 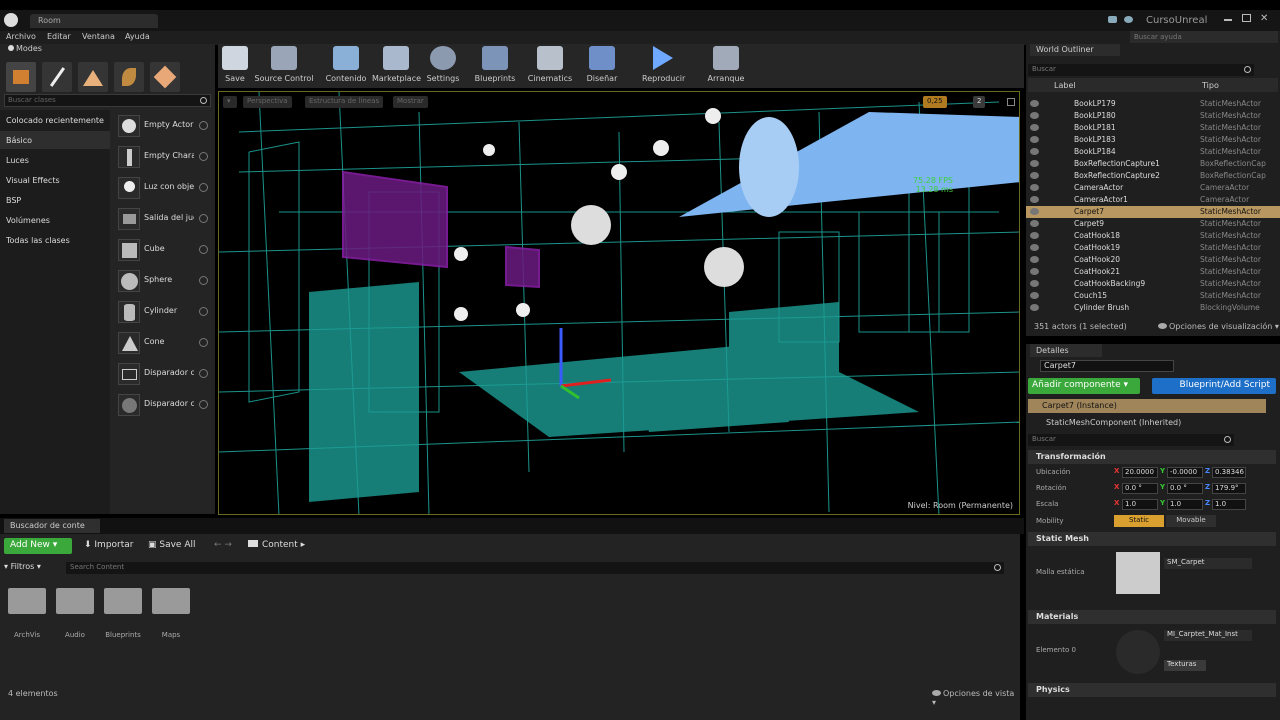 What do you see at coordinates (1141, 70) in the screenshot?
I see `outliner-search-input: Buscar` at bounding box center [1141, 70].